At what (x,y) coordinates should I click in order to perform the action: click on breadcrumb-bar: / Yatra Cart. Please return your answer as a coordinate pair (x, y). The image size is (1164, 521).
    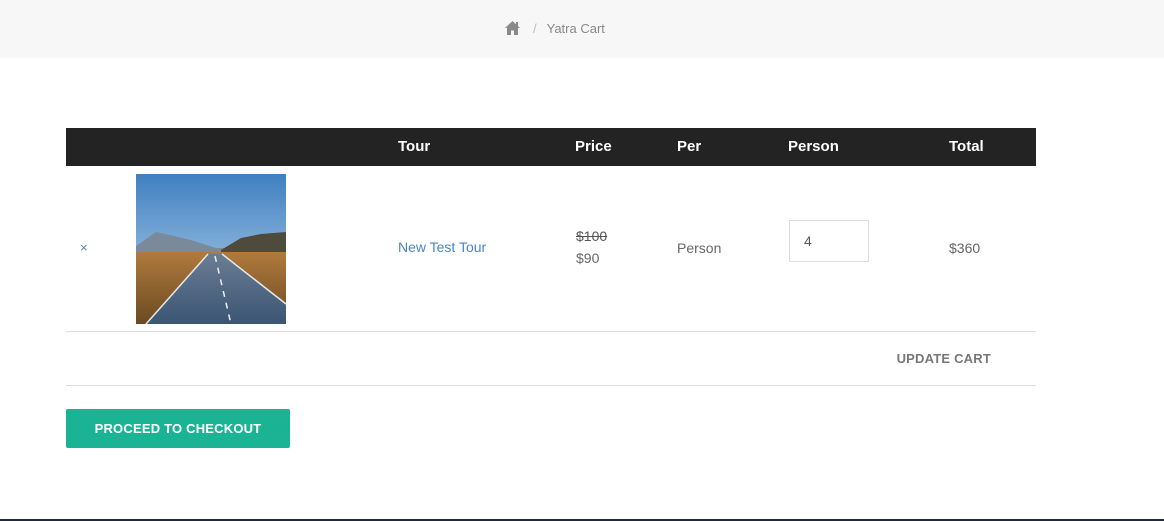
    Looking at the image, I should click on (582, 29).